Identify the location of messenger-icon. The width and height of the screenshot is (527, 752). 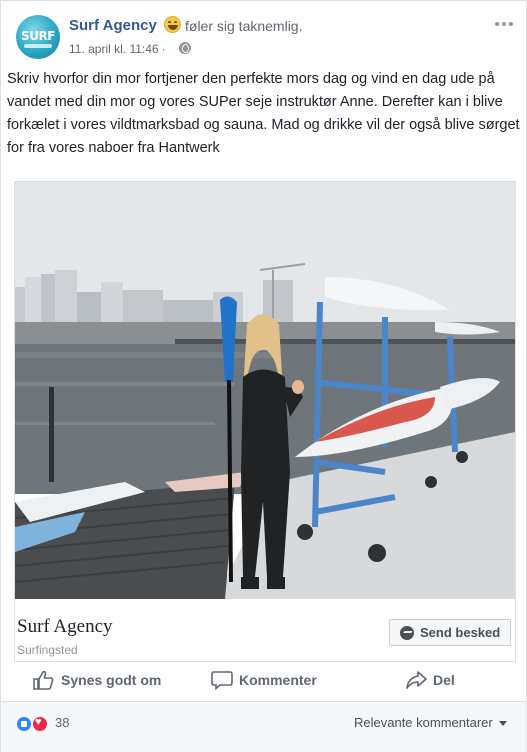
(407, 633).